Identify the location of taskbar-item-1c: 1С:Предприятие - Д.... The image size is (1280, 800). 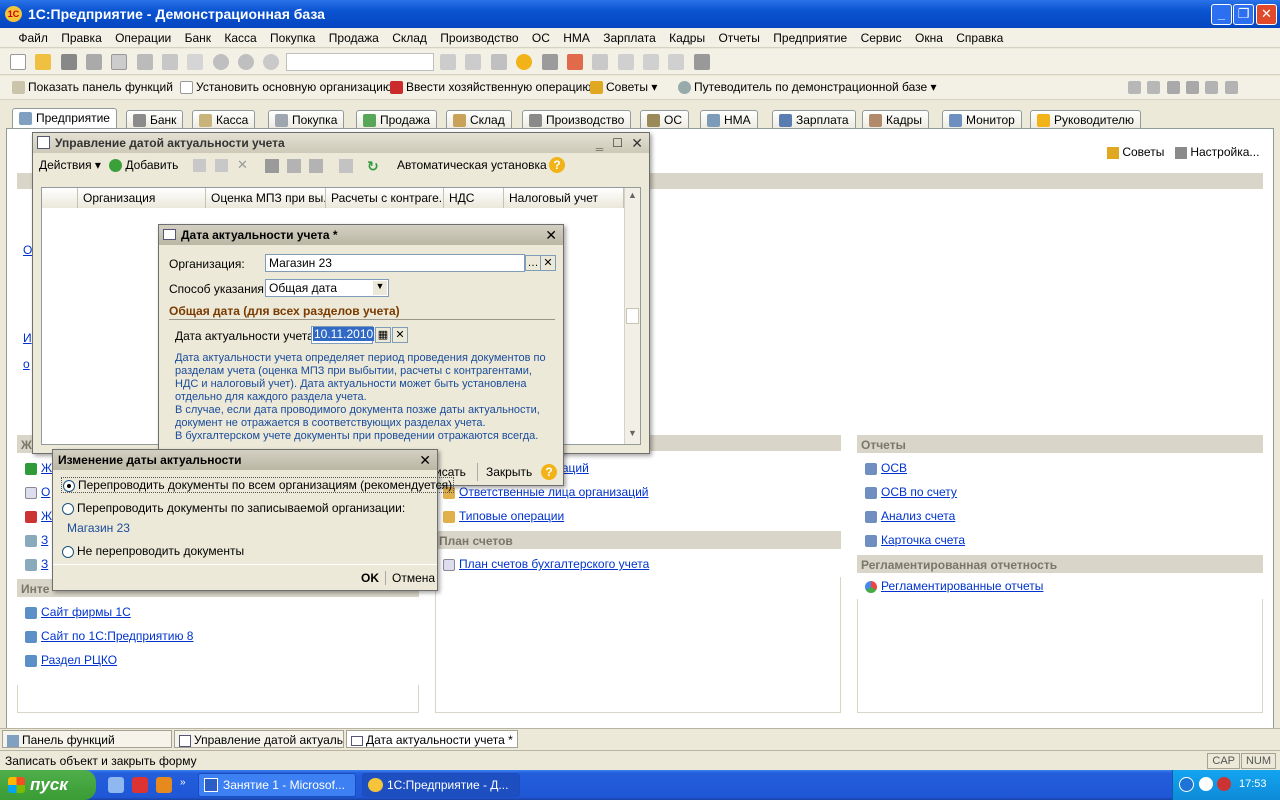
(441, 785).